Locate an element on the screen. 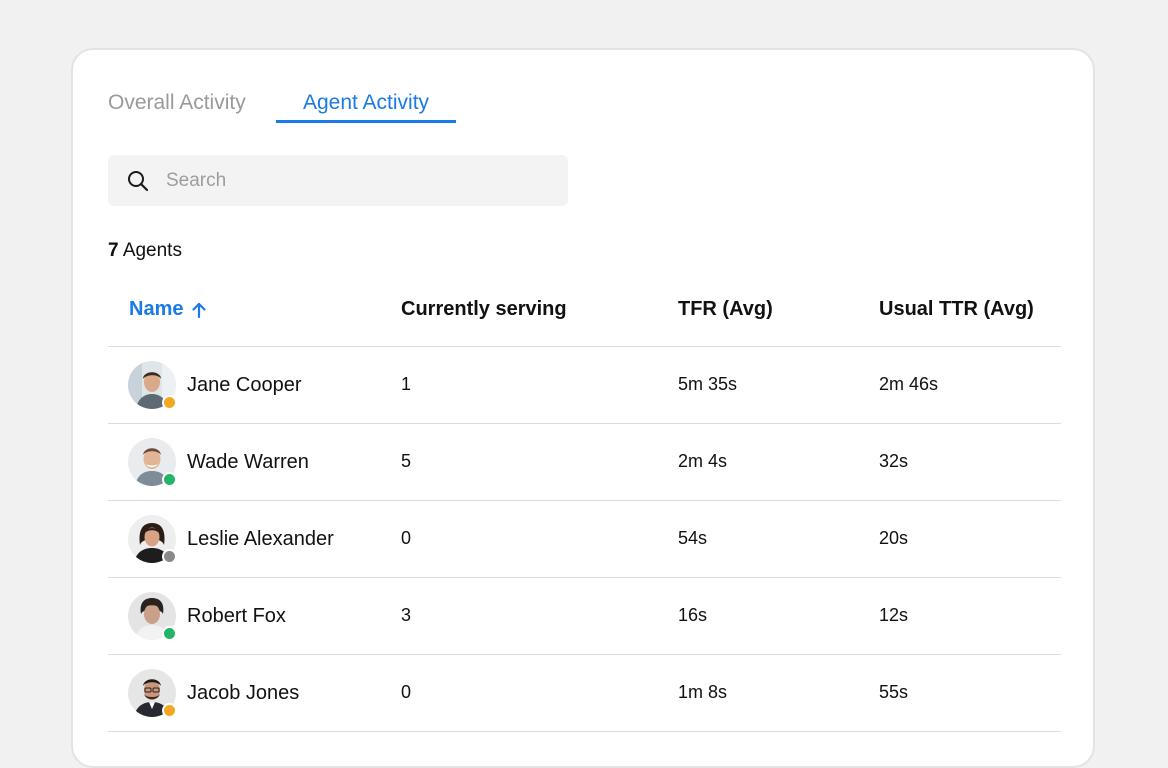 Image resolution: width=1168 pixels, height=768 pixels. agent-name: Wade Warren is located at coordinates (248, 461).